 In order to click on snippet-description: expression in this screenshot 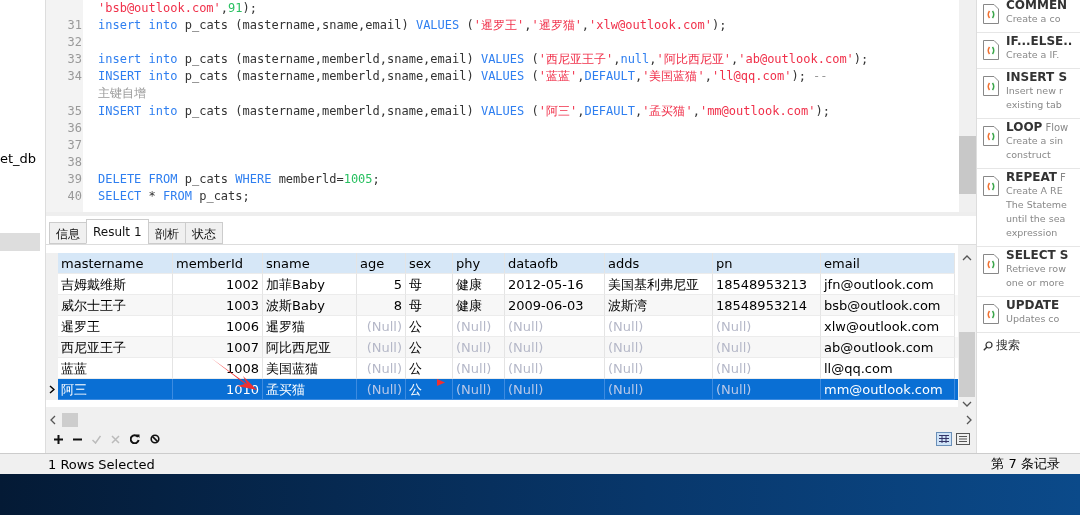, I will do `click(1032, 233)`.